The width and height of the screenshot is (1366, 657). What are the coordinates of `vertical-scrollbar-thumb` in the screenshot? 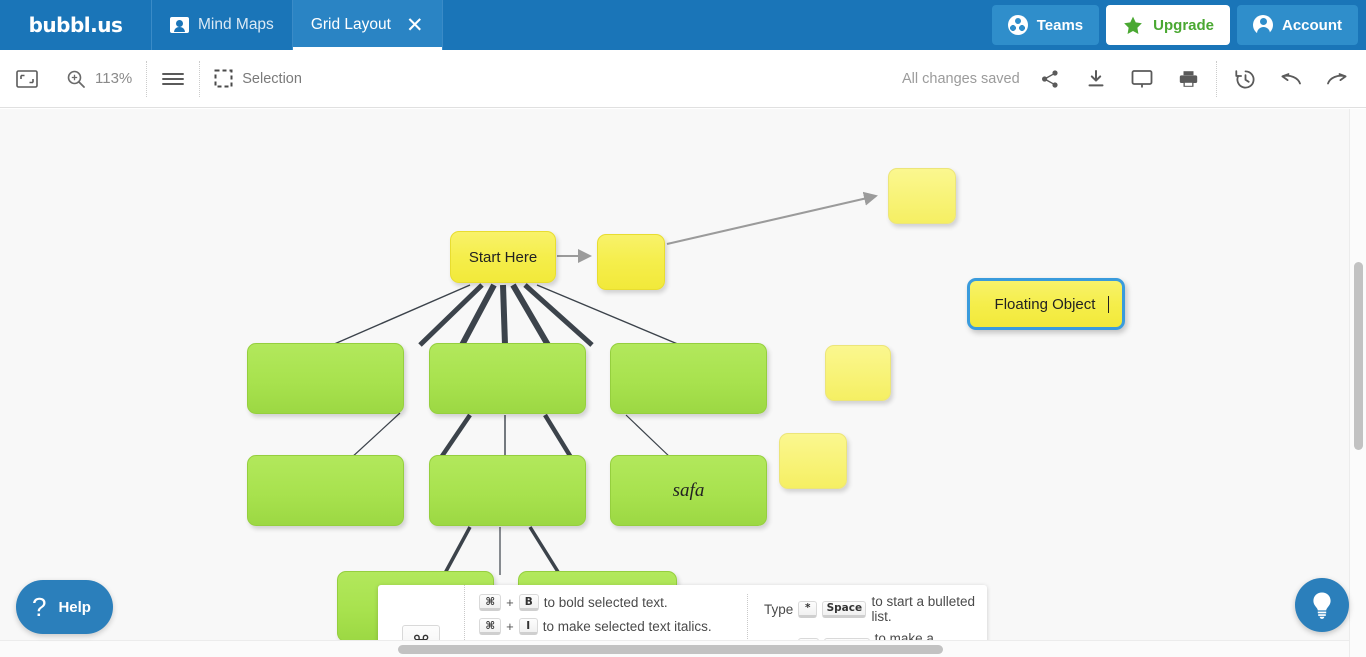 It's located at (1358, 356).